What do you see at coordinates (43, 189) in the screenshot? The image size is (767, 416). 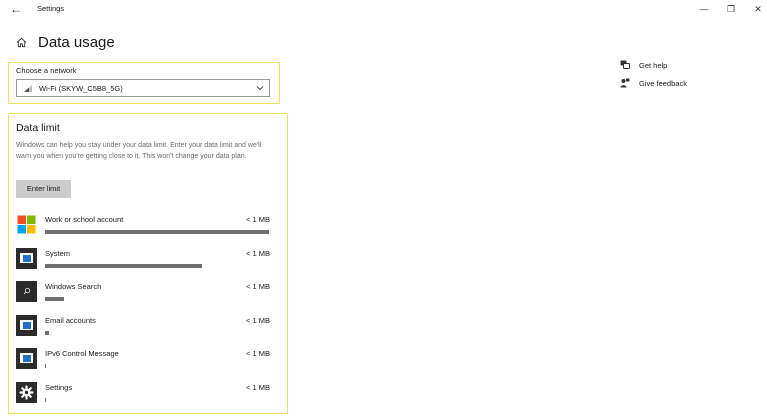 I see `enter-limit-button: Enter limit` at bounding box center [43, 189].